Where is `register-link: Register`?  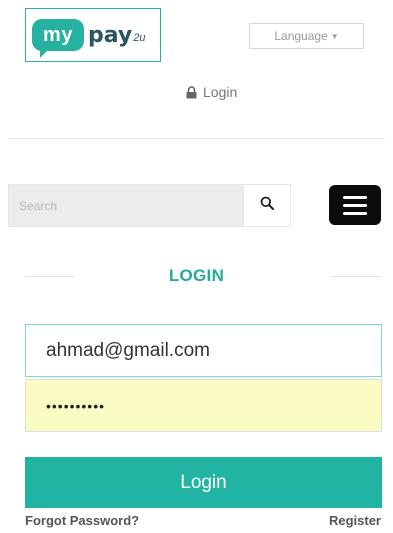 register-link: Register is located at coordinates (355, 520).